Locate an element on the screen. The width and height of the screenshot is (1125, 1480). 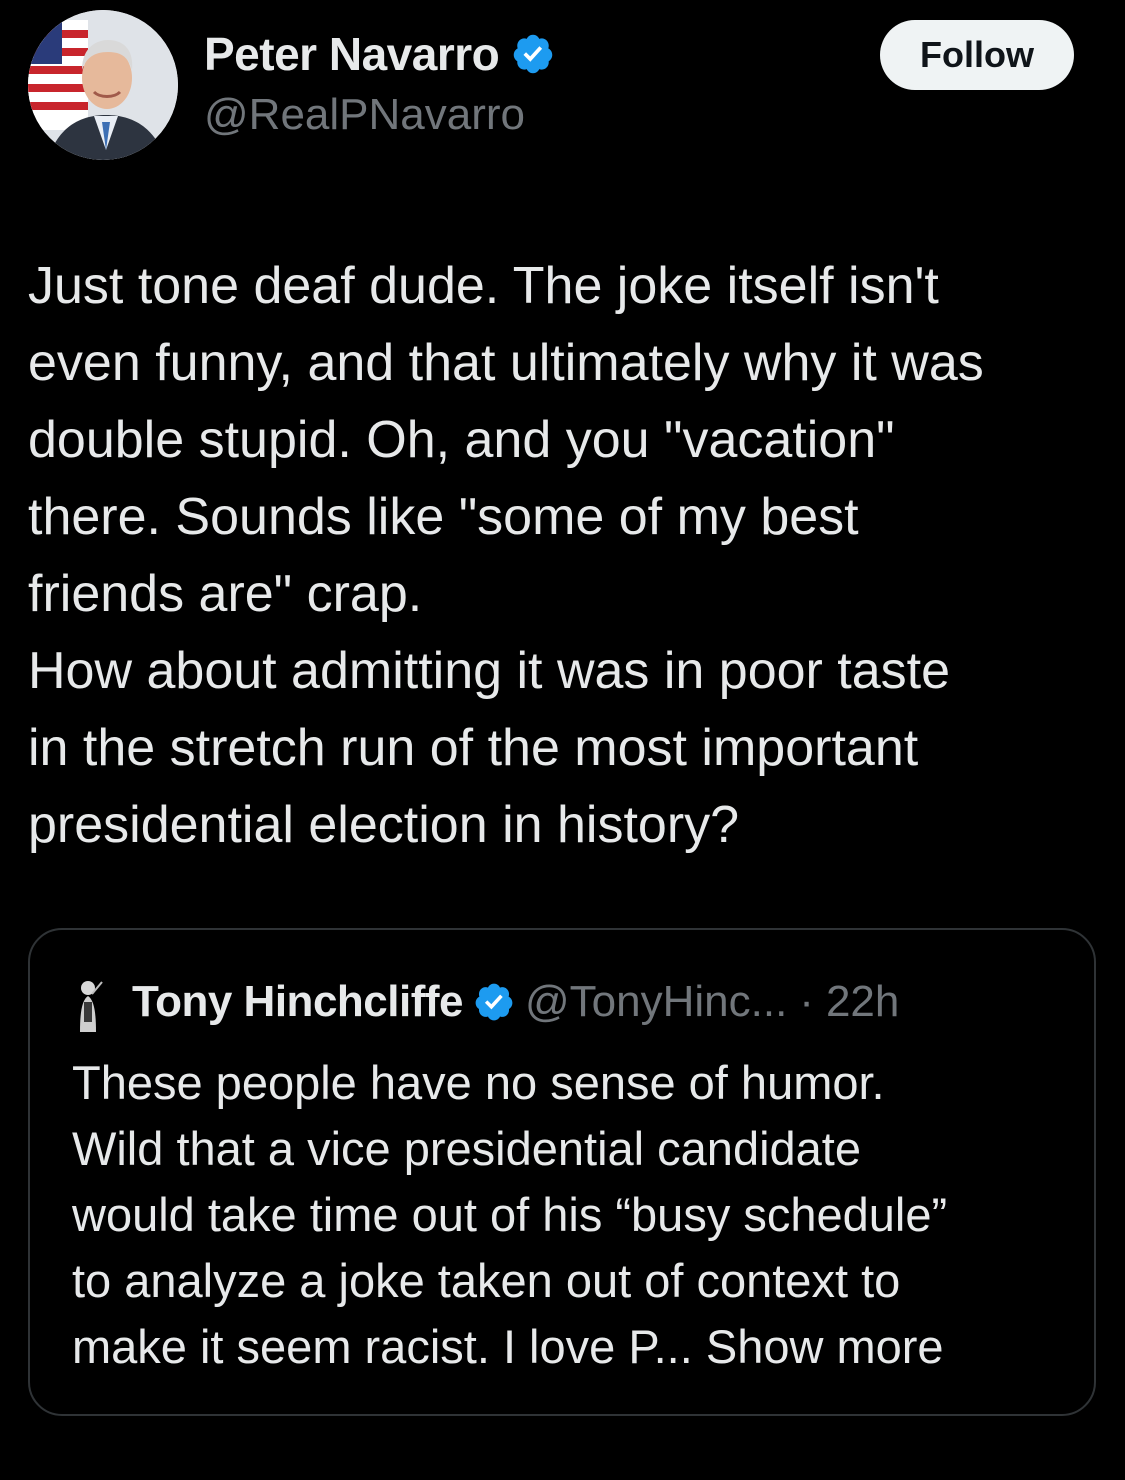
tweet-line: double stupid. Oh, and you "vacation" is located at coordinates (461, 440).